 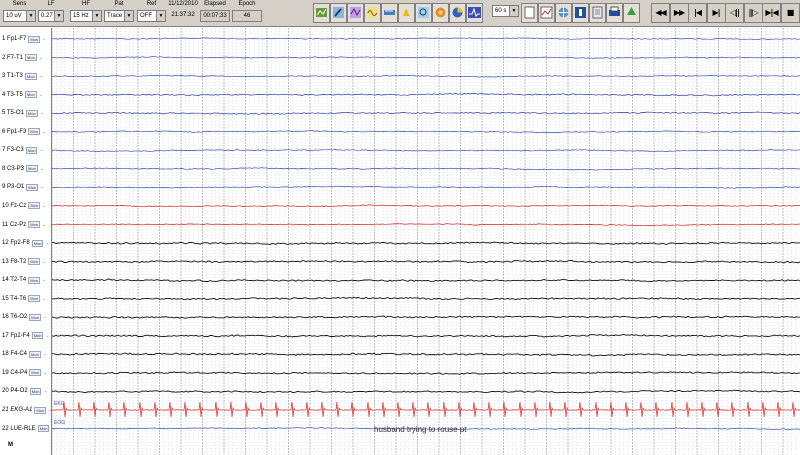 What do you see at coordinates (24, 262) in the screenshot?
I see `channel-label-row: 13 F8-T2 Mon ⌄` at bounding box center [24, 262].